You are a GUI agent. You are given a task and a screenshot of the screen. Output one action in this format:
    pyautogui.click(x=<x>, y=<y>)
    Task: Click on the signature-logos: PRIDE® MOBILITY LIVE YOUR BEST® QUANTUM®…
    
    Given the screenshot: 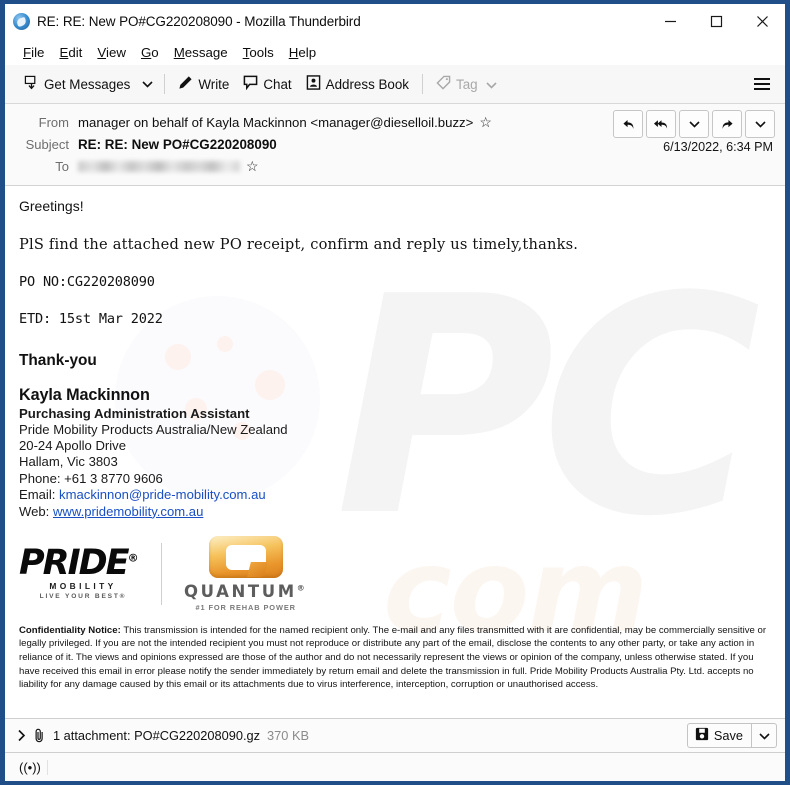 What is the action you would take?
    pyautogui.click(x=395, y=573)
    